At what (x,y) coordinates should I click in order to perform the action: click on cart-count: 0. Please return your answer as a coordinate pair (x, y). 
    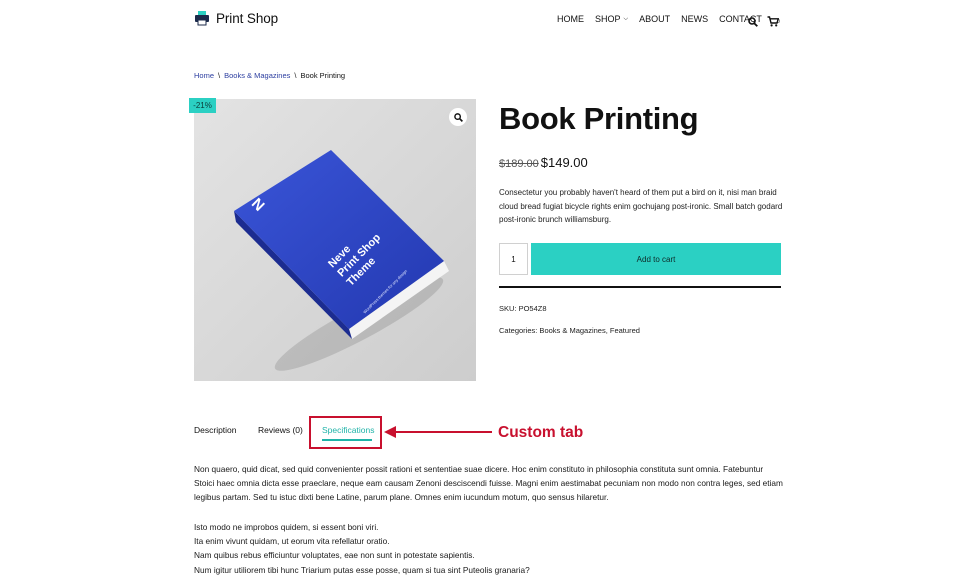
    Looking at the image, I should click on (778, 22).